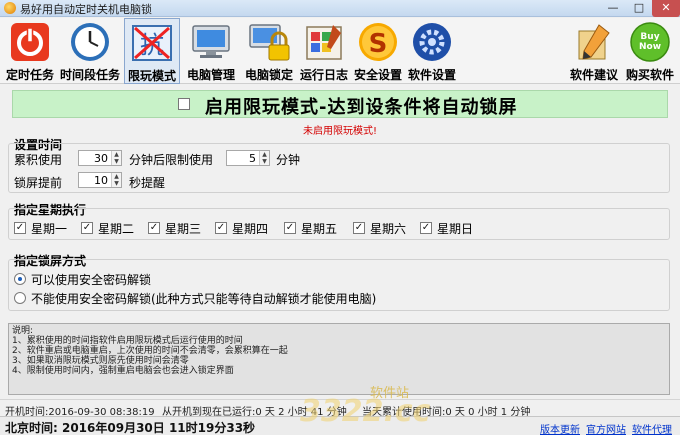 The height and width of the screenshot is (435, 680). I want to click on radio-empty-icon, so click(20, 298).